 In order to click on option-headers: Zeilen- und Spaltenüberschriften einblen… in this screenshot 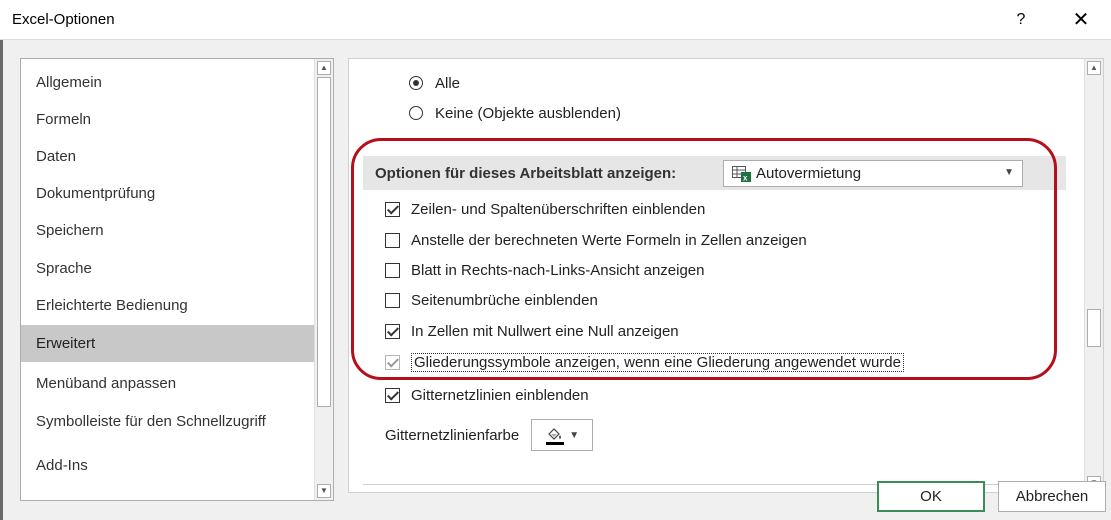, I will do `click(545, 209)`.